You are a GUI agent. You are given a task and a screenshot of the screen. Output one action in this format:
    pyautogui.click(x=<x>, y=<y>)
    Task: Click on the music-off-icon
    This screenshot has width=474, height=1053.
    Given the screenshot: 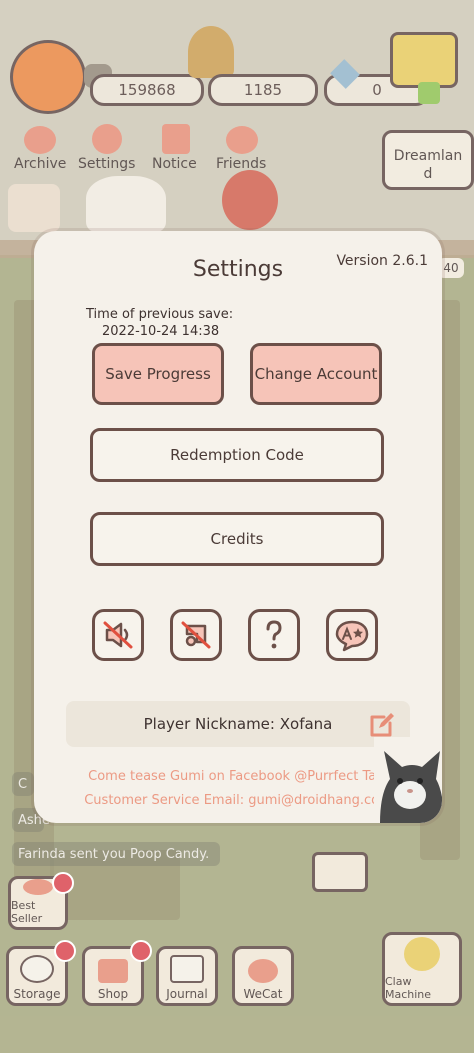 What is the action you would take?
    pyautogui.click(x=196, y=635)
    